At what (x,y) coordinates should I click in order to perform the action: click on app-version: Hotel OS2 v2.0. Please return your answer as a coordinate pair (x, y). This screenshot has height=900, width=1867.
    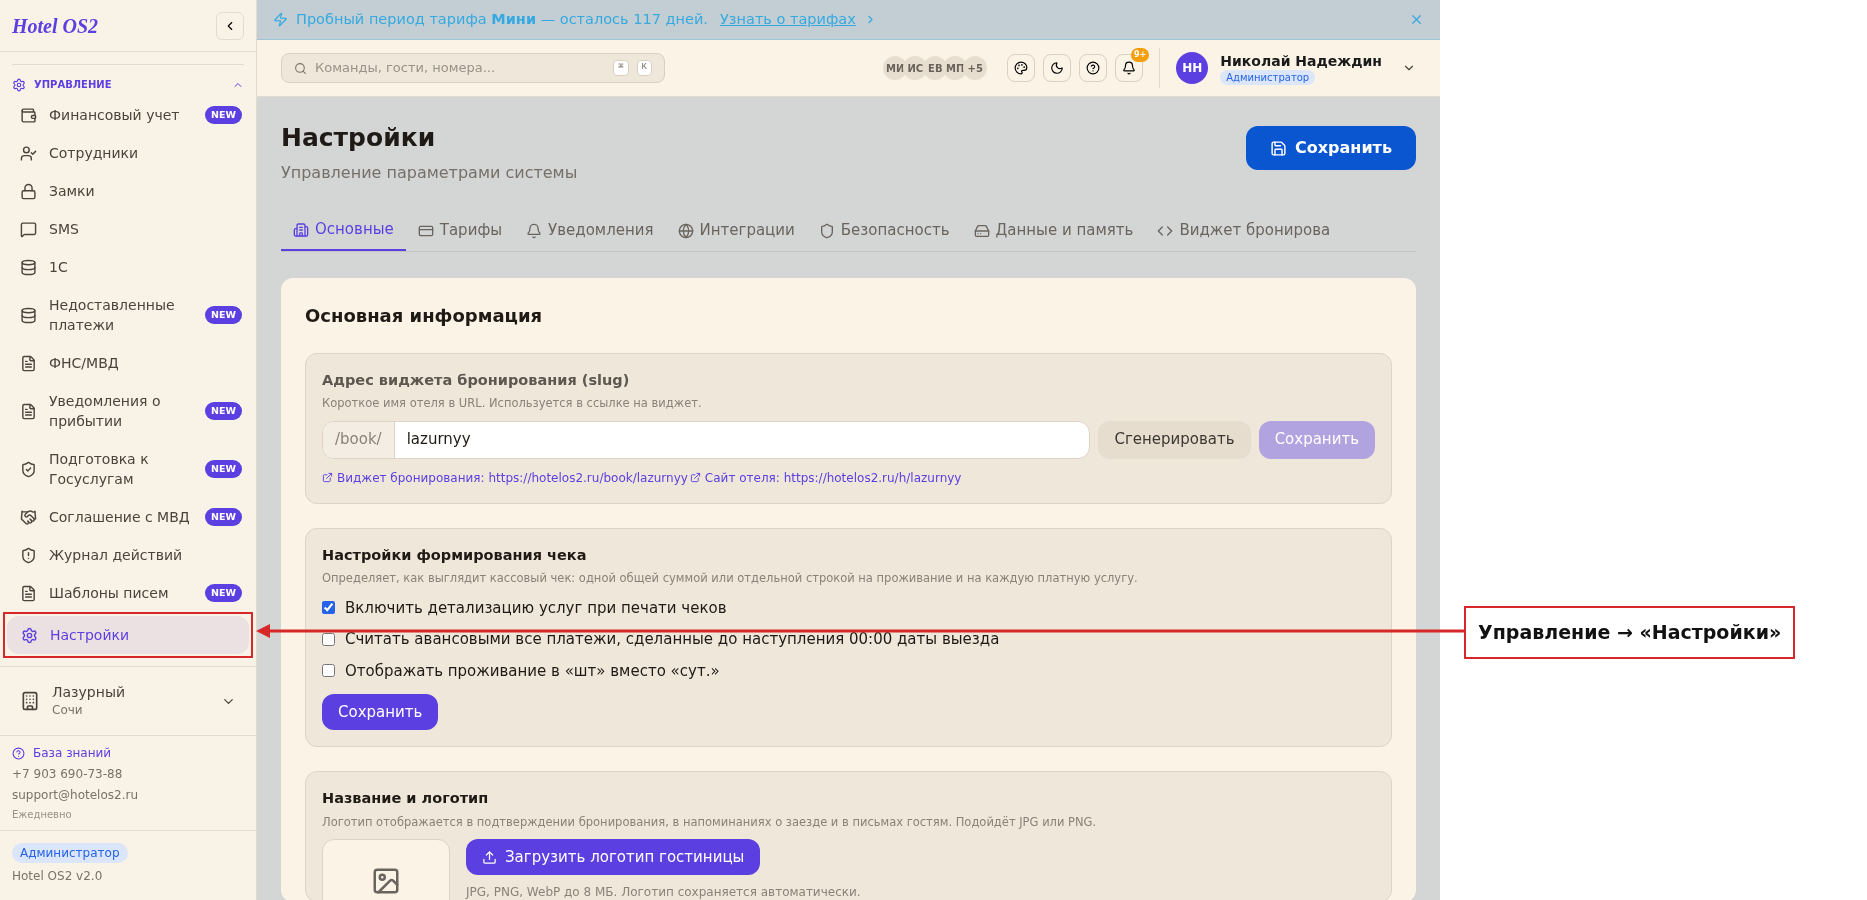
    Looking at the image, I should click on (57, 876).